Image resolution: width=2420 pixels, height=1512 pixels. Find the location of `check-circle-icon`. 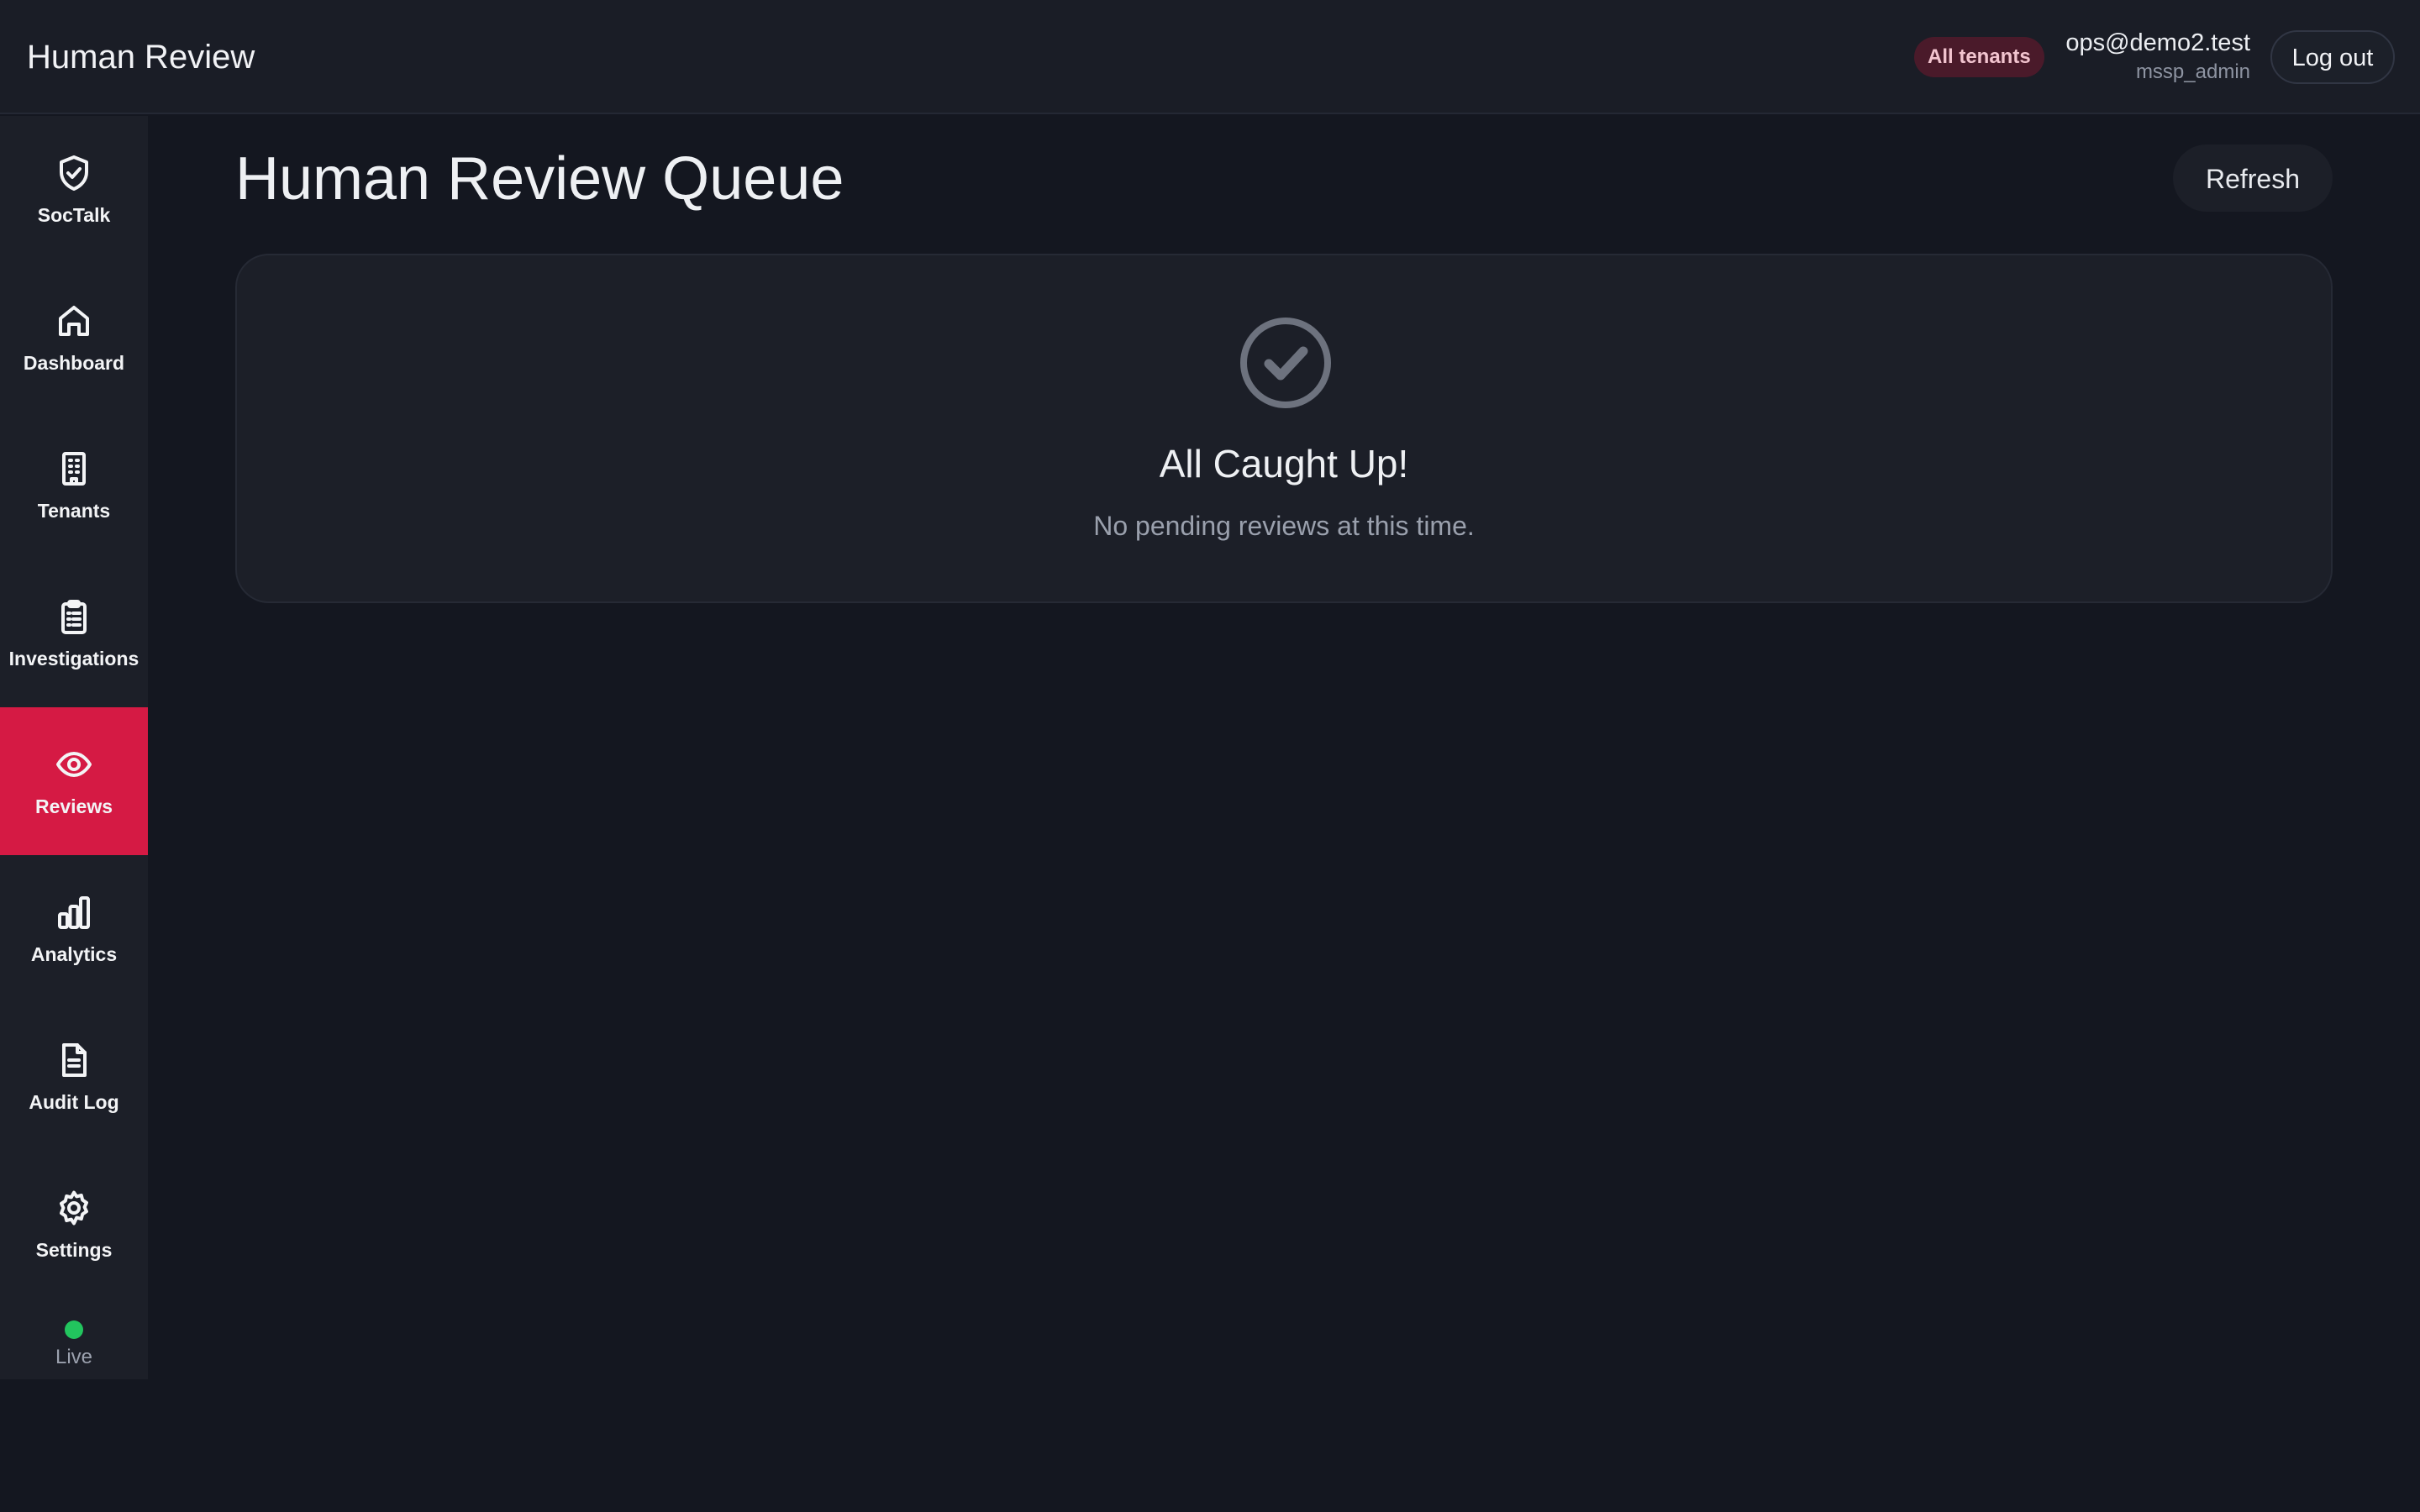

check-circle-icon is located at coordinates (1286, 363).